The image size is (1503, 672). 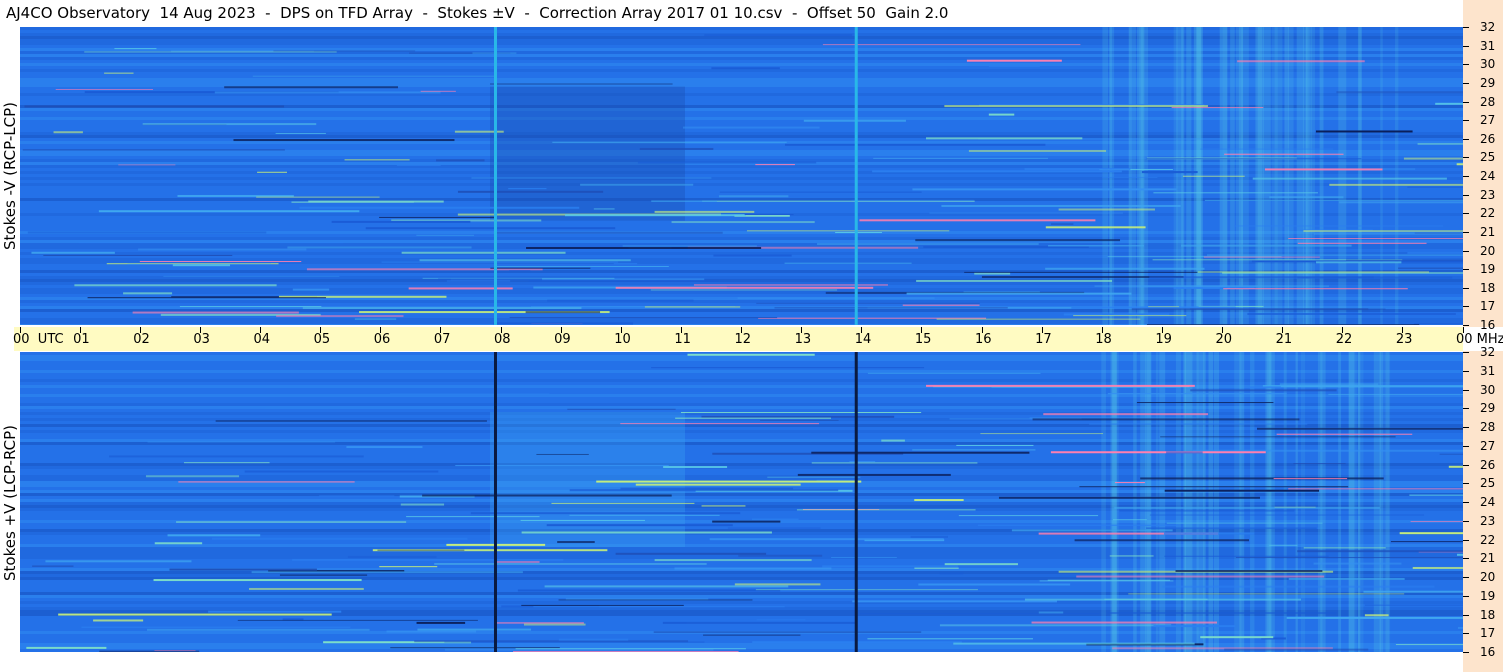 What do you see at coordinates (983, 339) in the screenshot?
I see `utc-tick-label: 16` at bounding box center [983, 339].